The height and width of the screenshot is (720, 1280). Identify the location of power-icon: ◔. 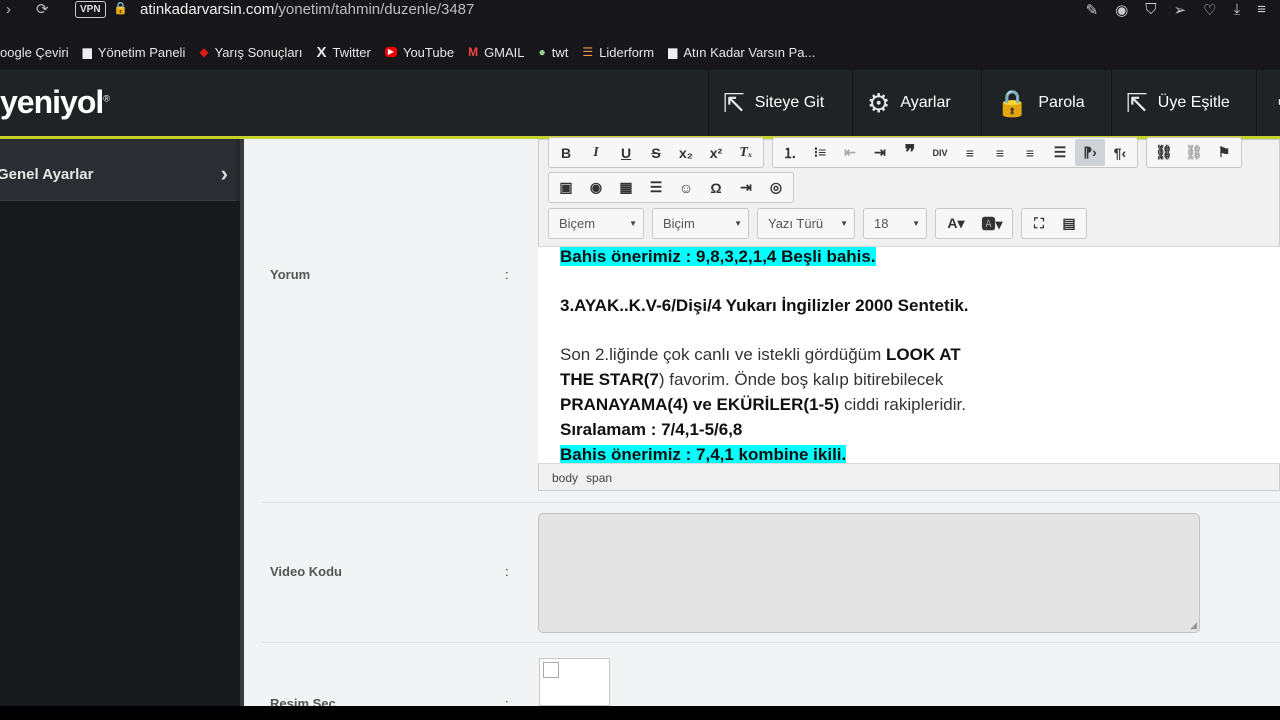
(1275, 102).